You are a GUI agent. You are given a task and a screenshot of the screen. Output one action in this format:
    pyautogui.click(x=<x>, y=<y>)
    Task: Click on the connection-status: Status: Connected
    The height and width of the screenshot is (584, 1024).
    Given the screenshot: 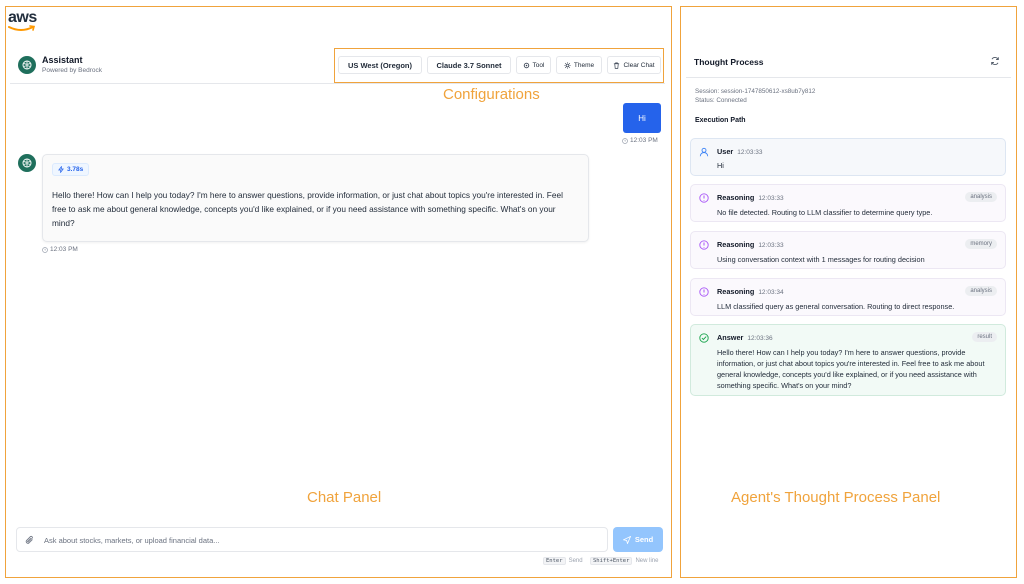 What is the action you would take?
    pyautogui.click(x=721, y=100)
    